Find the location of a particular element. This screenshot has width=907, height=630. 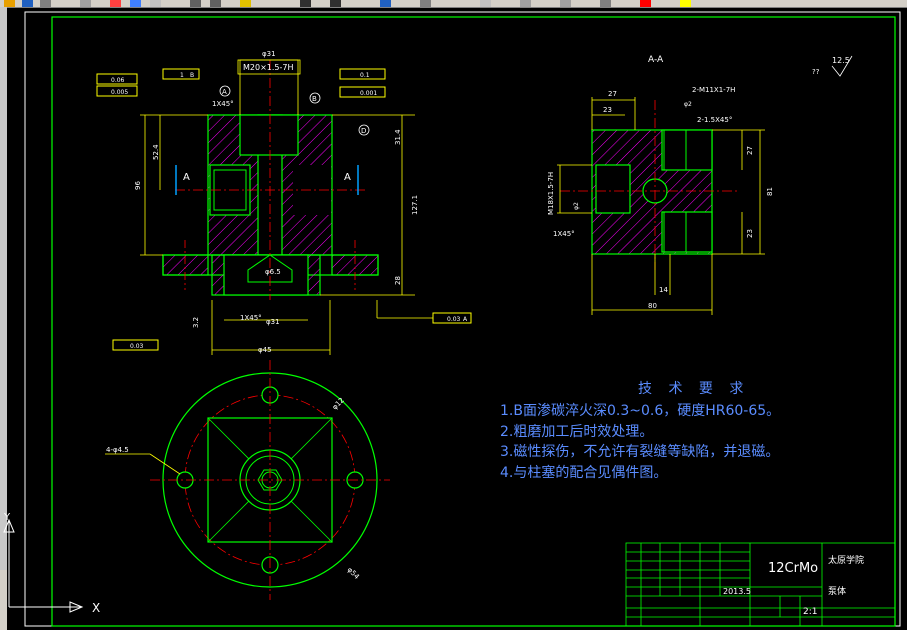

dim-bolt-holes: 4-φ4.5 is located at coordinates (117, 450).